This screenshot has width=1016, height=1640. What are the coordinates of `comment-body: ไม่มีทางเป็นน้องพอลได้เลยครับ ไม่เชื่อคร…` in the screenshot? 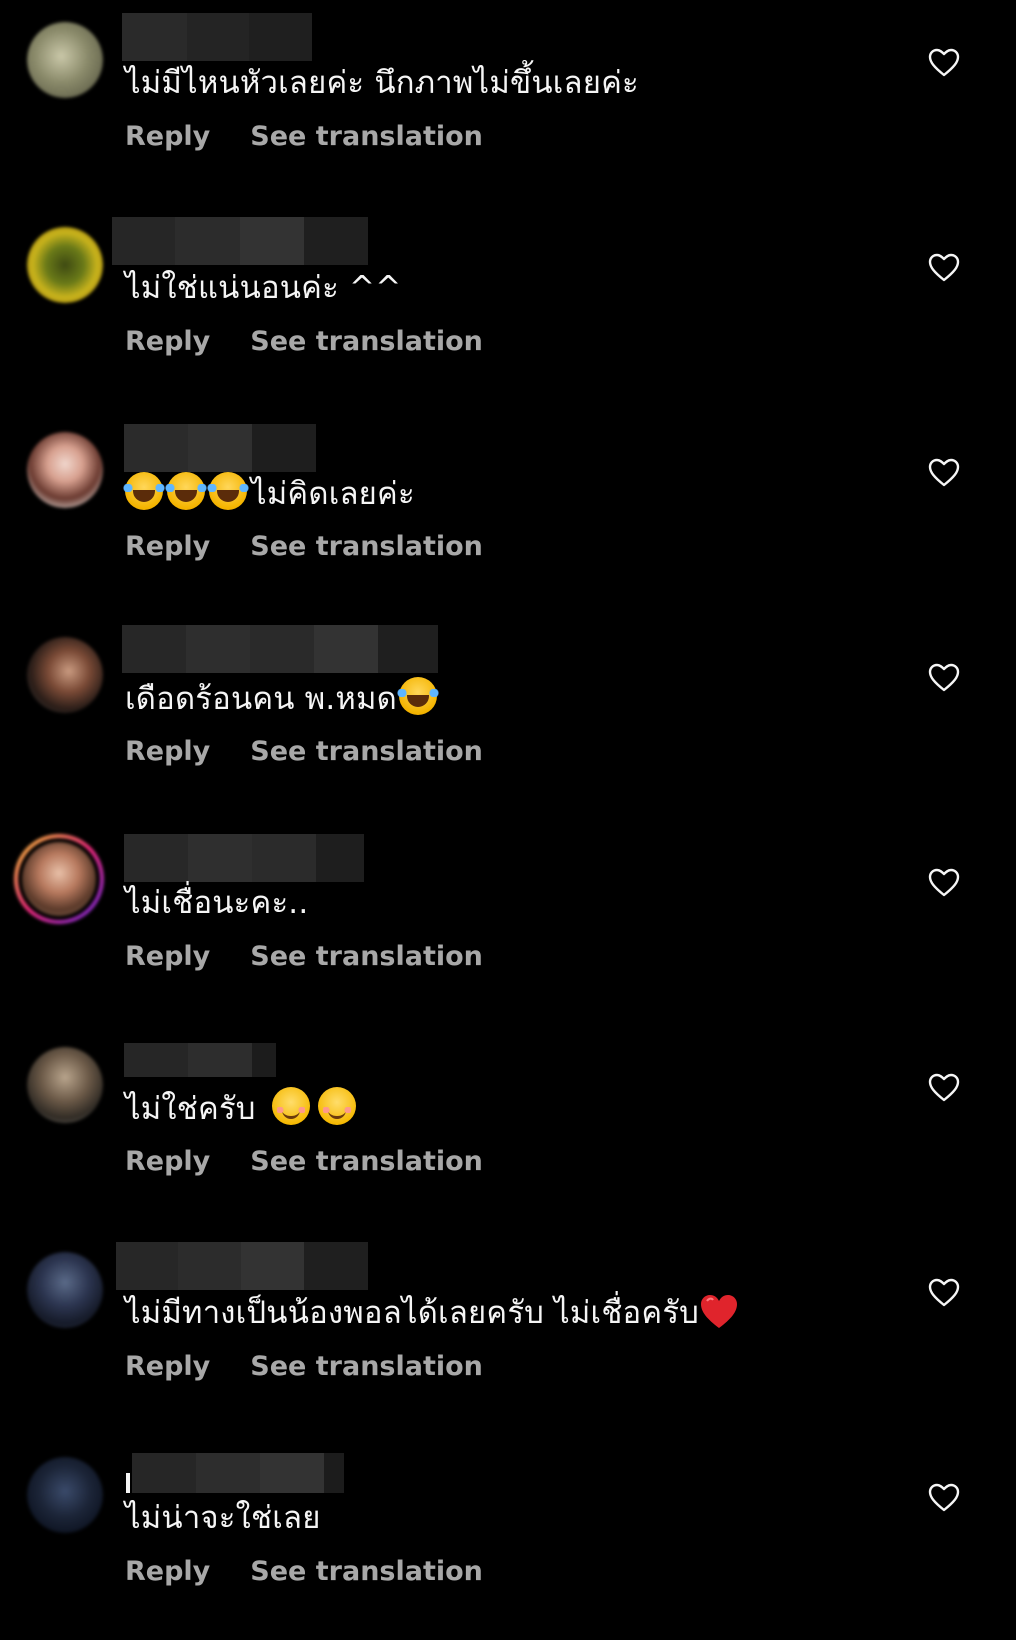 It's located at (412, 1313).